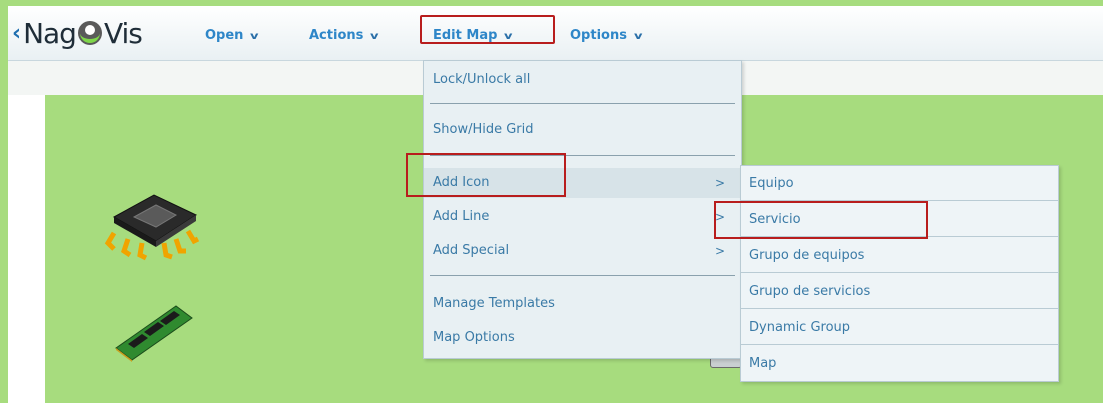  What do you see at coordinates (123, 33) in the screenshot?
I see `logo-text-right: Vis` at bounding box center [123, 33].